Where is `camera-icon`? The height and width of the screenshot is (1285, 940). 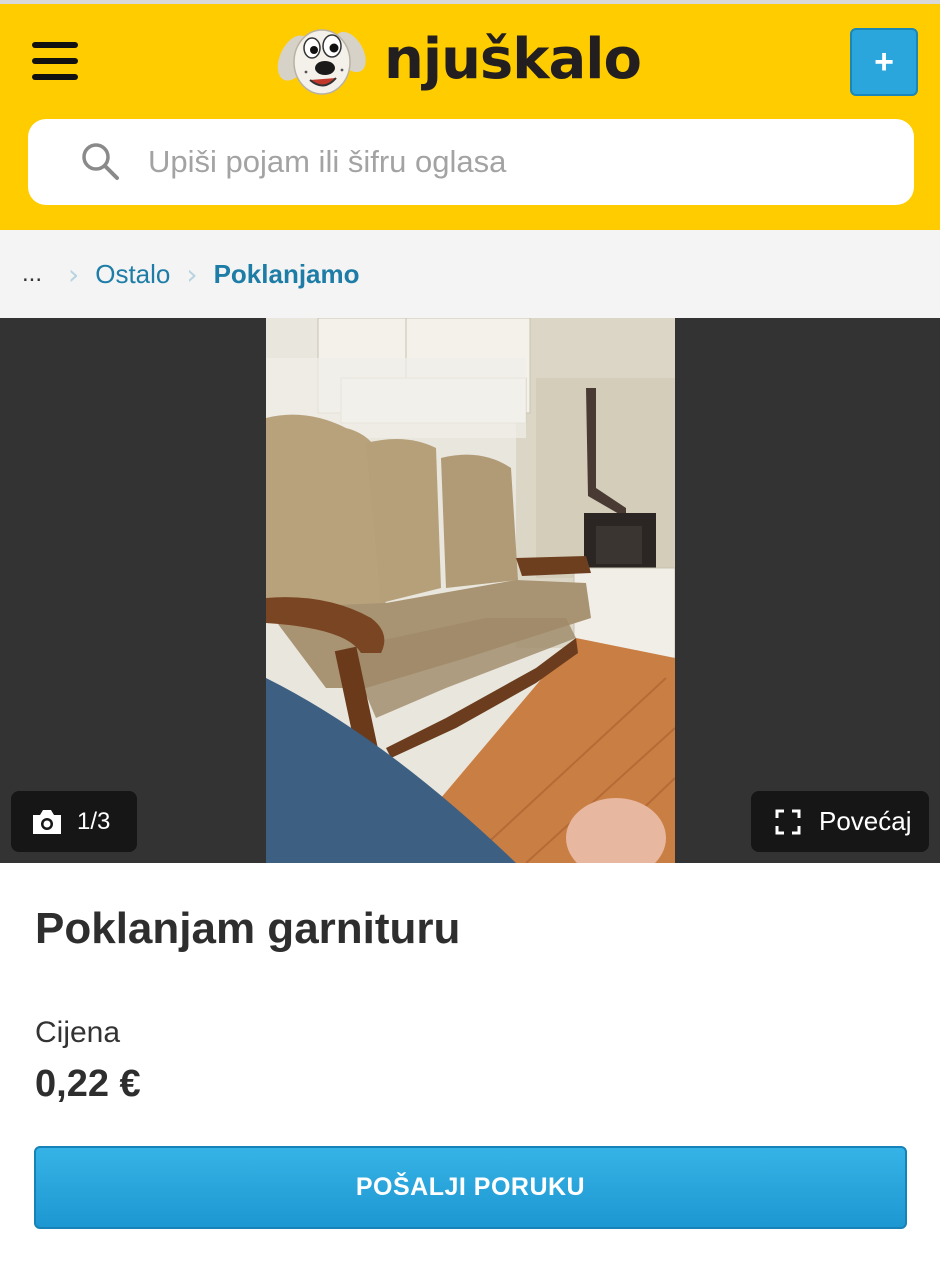
camera-icon is located at coordinates (47, 821).